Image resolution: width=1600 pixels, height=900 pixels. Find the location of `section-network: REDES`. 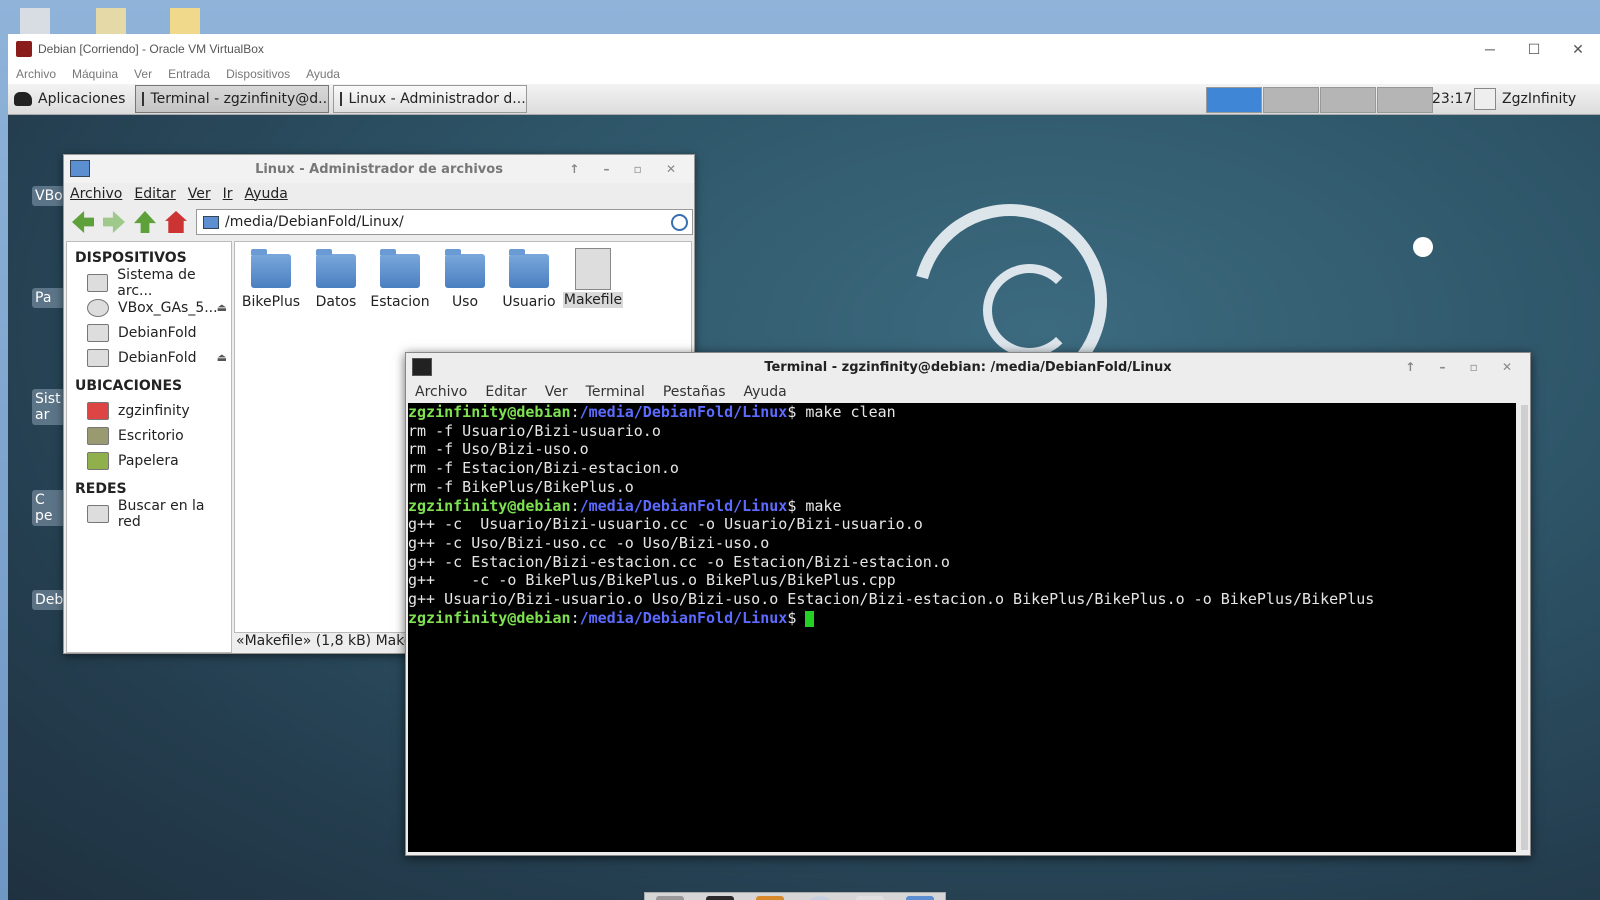

section-network: REDES is located at coordinates (101, 489).